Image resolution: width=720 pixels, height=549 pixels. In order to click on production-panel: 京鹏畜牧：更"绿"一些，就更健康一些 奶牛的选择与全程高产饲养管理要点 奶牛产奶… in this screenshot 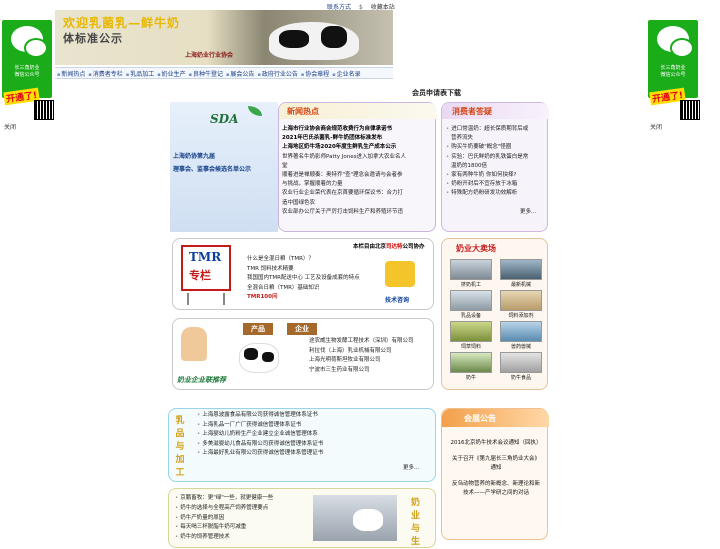, I will do `click(302, 518)`.